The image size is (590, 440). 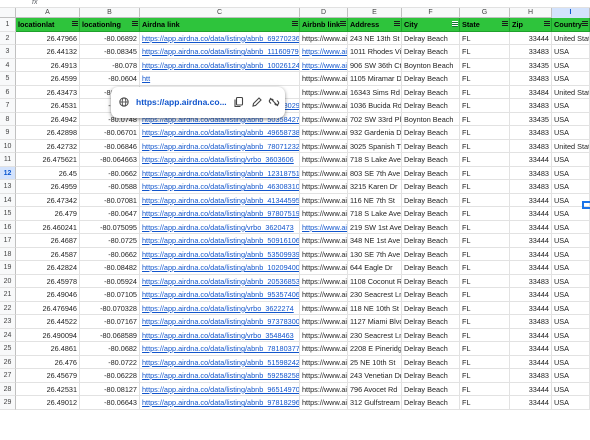 What do you see at coordinates (110, 268) in the screenshot?
I see `cell-lng: -80.08482` at bounding box center [110, 268].